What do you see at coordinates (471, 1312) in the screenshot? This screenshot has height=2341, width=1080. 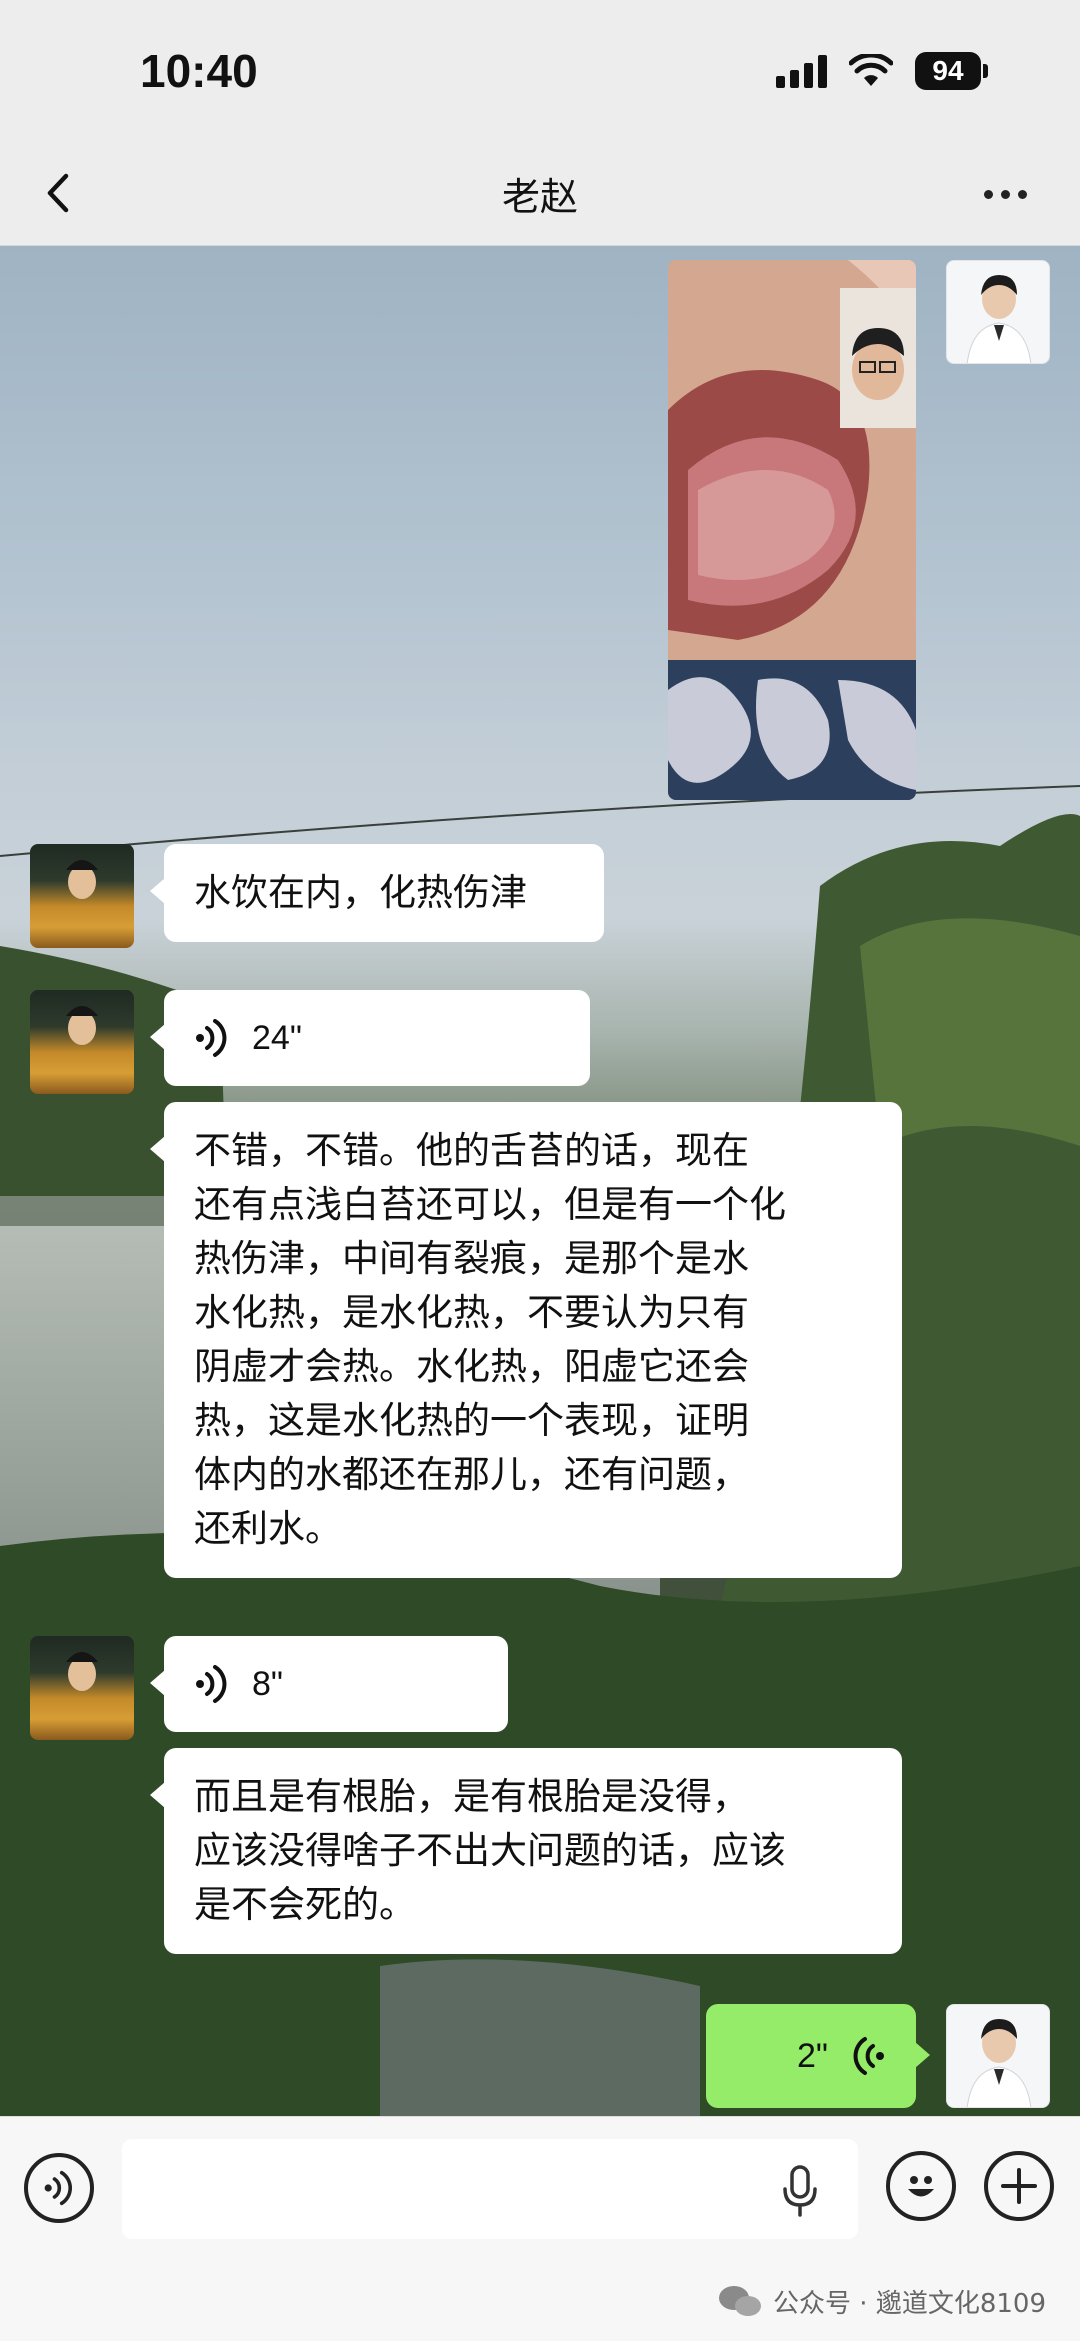 I see `message-line: 水化热，是水化热，不要认为只有` at bounding box center [471, 1312].